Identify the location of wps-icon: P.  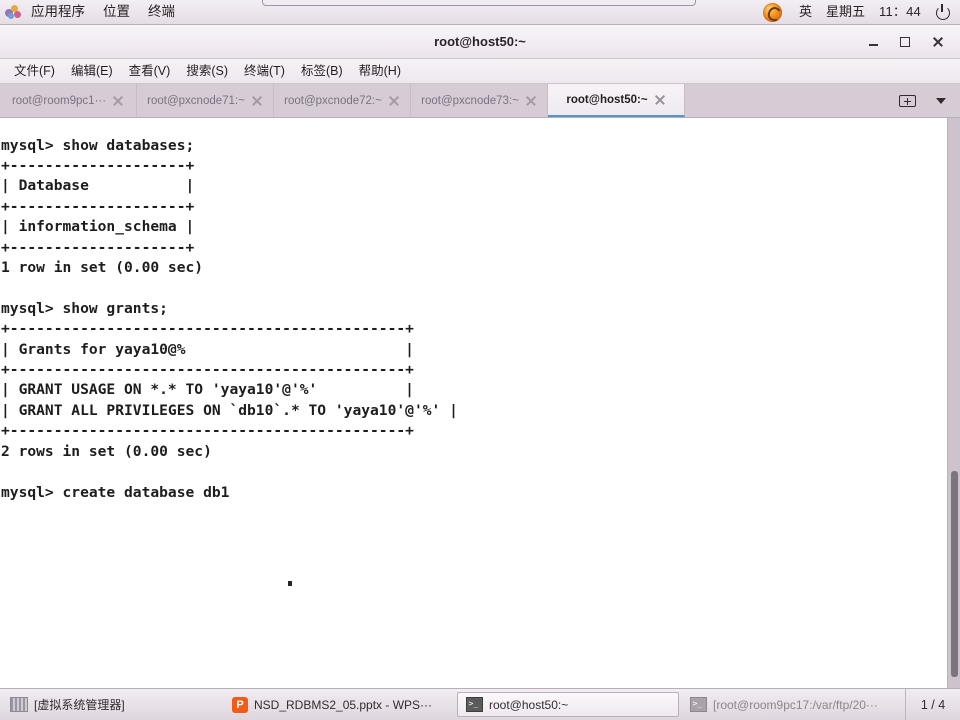
(240, 704).